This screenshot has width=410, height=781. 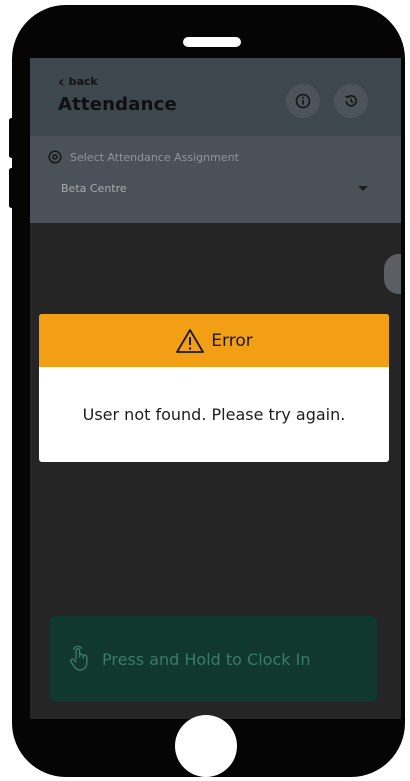 I want to click on assignment-section: Select Attendance Assignment Beta Centre, so click(x=215, y=179).